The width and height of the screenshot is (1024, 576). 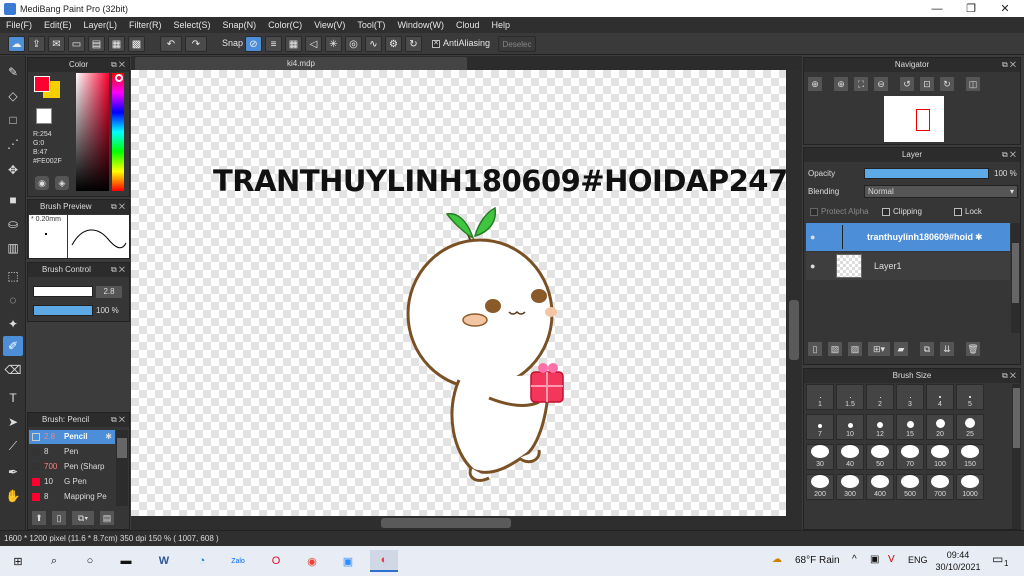 What do you see at coordinates (44, 116) in the screenshot?
I see `transparent-color-swatch` at bounding box center [44, 116].